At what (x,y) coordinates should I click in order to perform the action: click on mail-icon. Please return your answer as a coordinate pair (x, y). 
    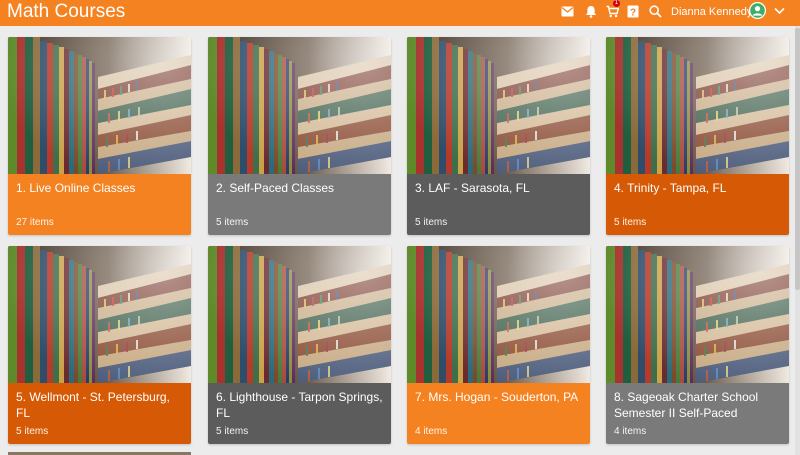
    Looking at the image, I should click on (567, 11).